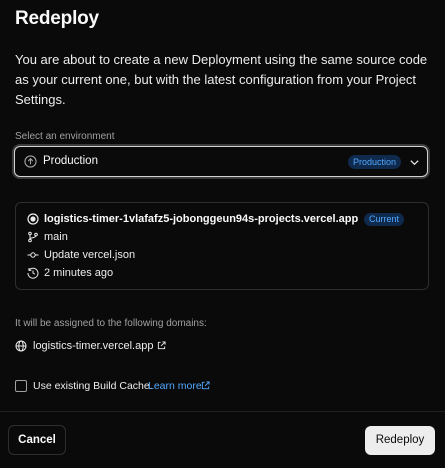  What do you see at coordinates (37, 440) in the screenshot?
I see `cancel-button: Cancel` at bounding box center [37, 440].